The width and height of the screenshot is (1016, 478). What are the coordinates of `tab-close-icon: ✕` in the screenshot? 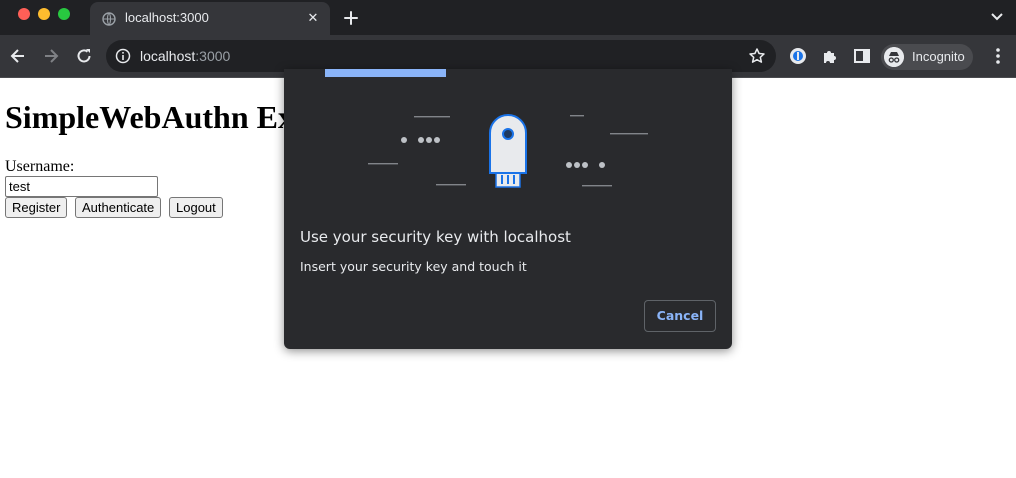 It's located at (313, 18).